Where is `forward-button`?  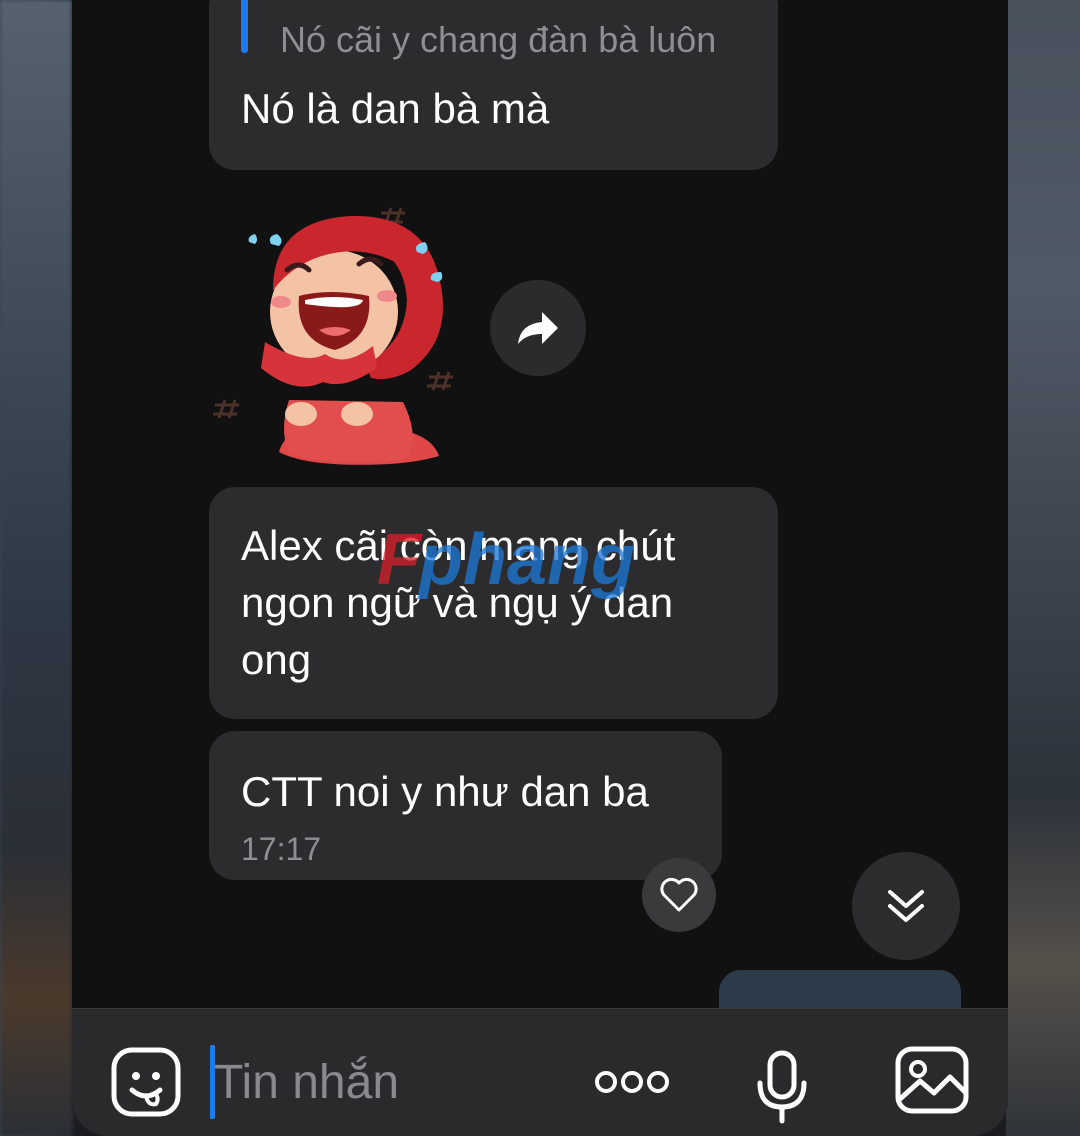
forward-button is located at coordinates (538, 328).